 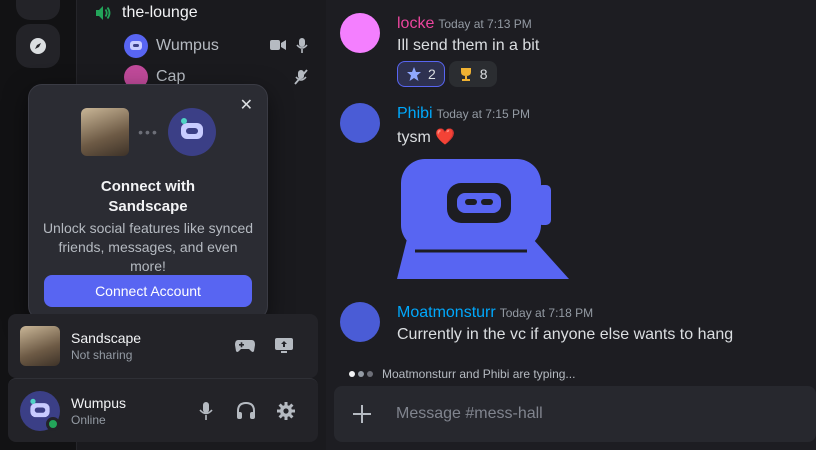 I want to click on share-screen-button, so click(x=284, y=346).